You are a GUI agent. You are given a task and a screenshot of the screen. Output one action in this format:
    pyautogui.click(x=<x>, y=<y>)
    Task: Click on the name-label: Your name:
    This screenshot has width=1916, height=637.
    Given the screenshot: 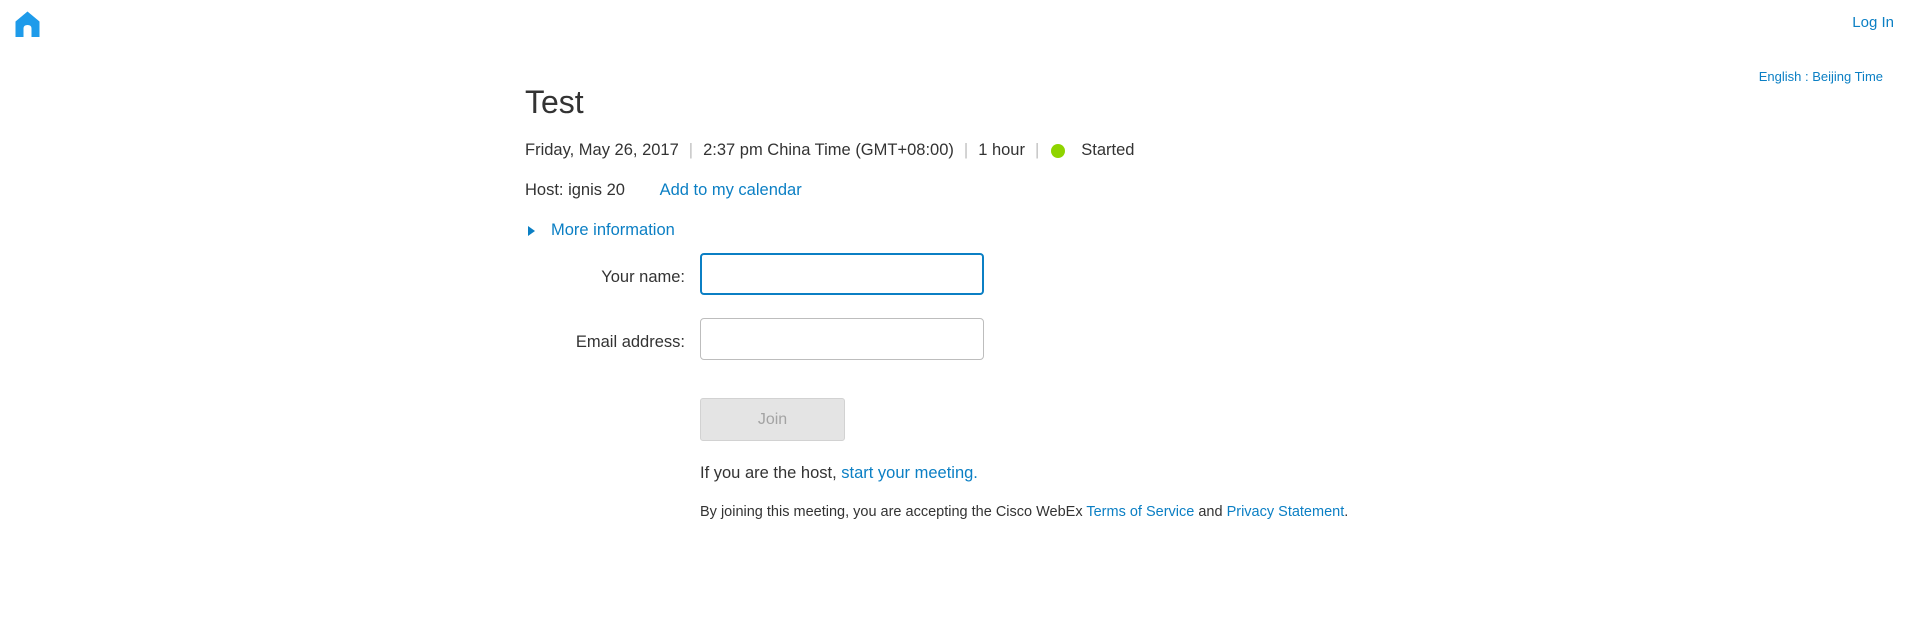 What is the action you would take?
    pyautogui.click(x=643, y=277)
    